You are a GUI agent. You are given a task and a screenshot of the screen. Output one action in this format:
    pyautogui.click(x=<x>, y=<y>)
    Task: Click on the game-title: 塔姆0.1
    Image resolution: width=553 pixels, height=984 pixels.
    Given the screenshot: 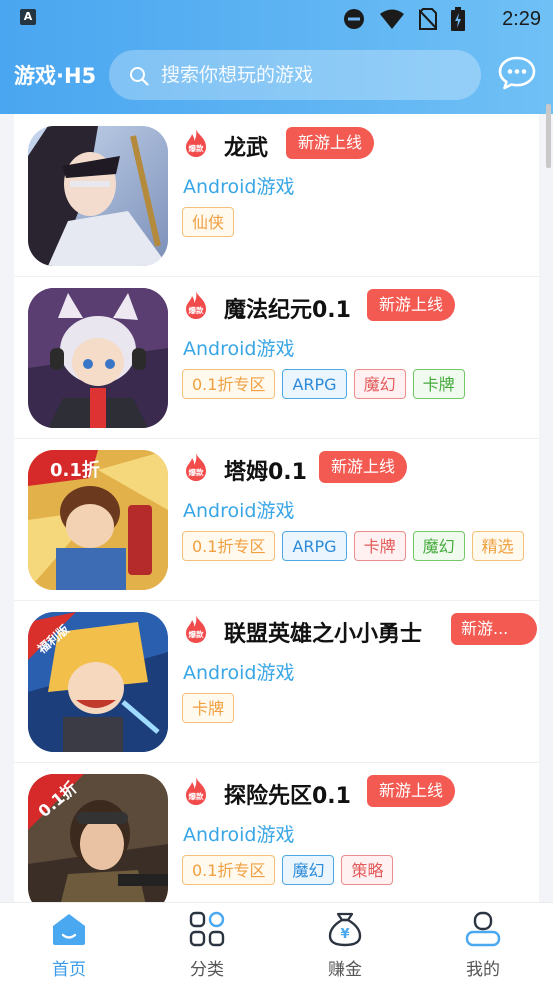 What is the action you would take?
    pyautogui.click(x=265, y=472)
    